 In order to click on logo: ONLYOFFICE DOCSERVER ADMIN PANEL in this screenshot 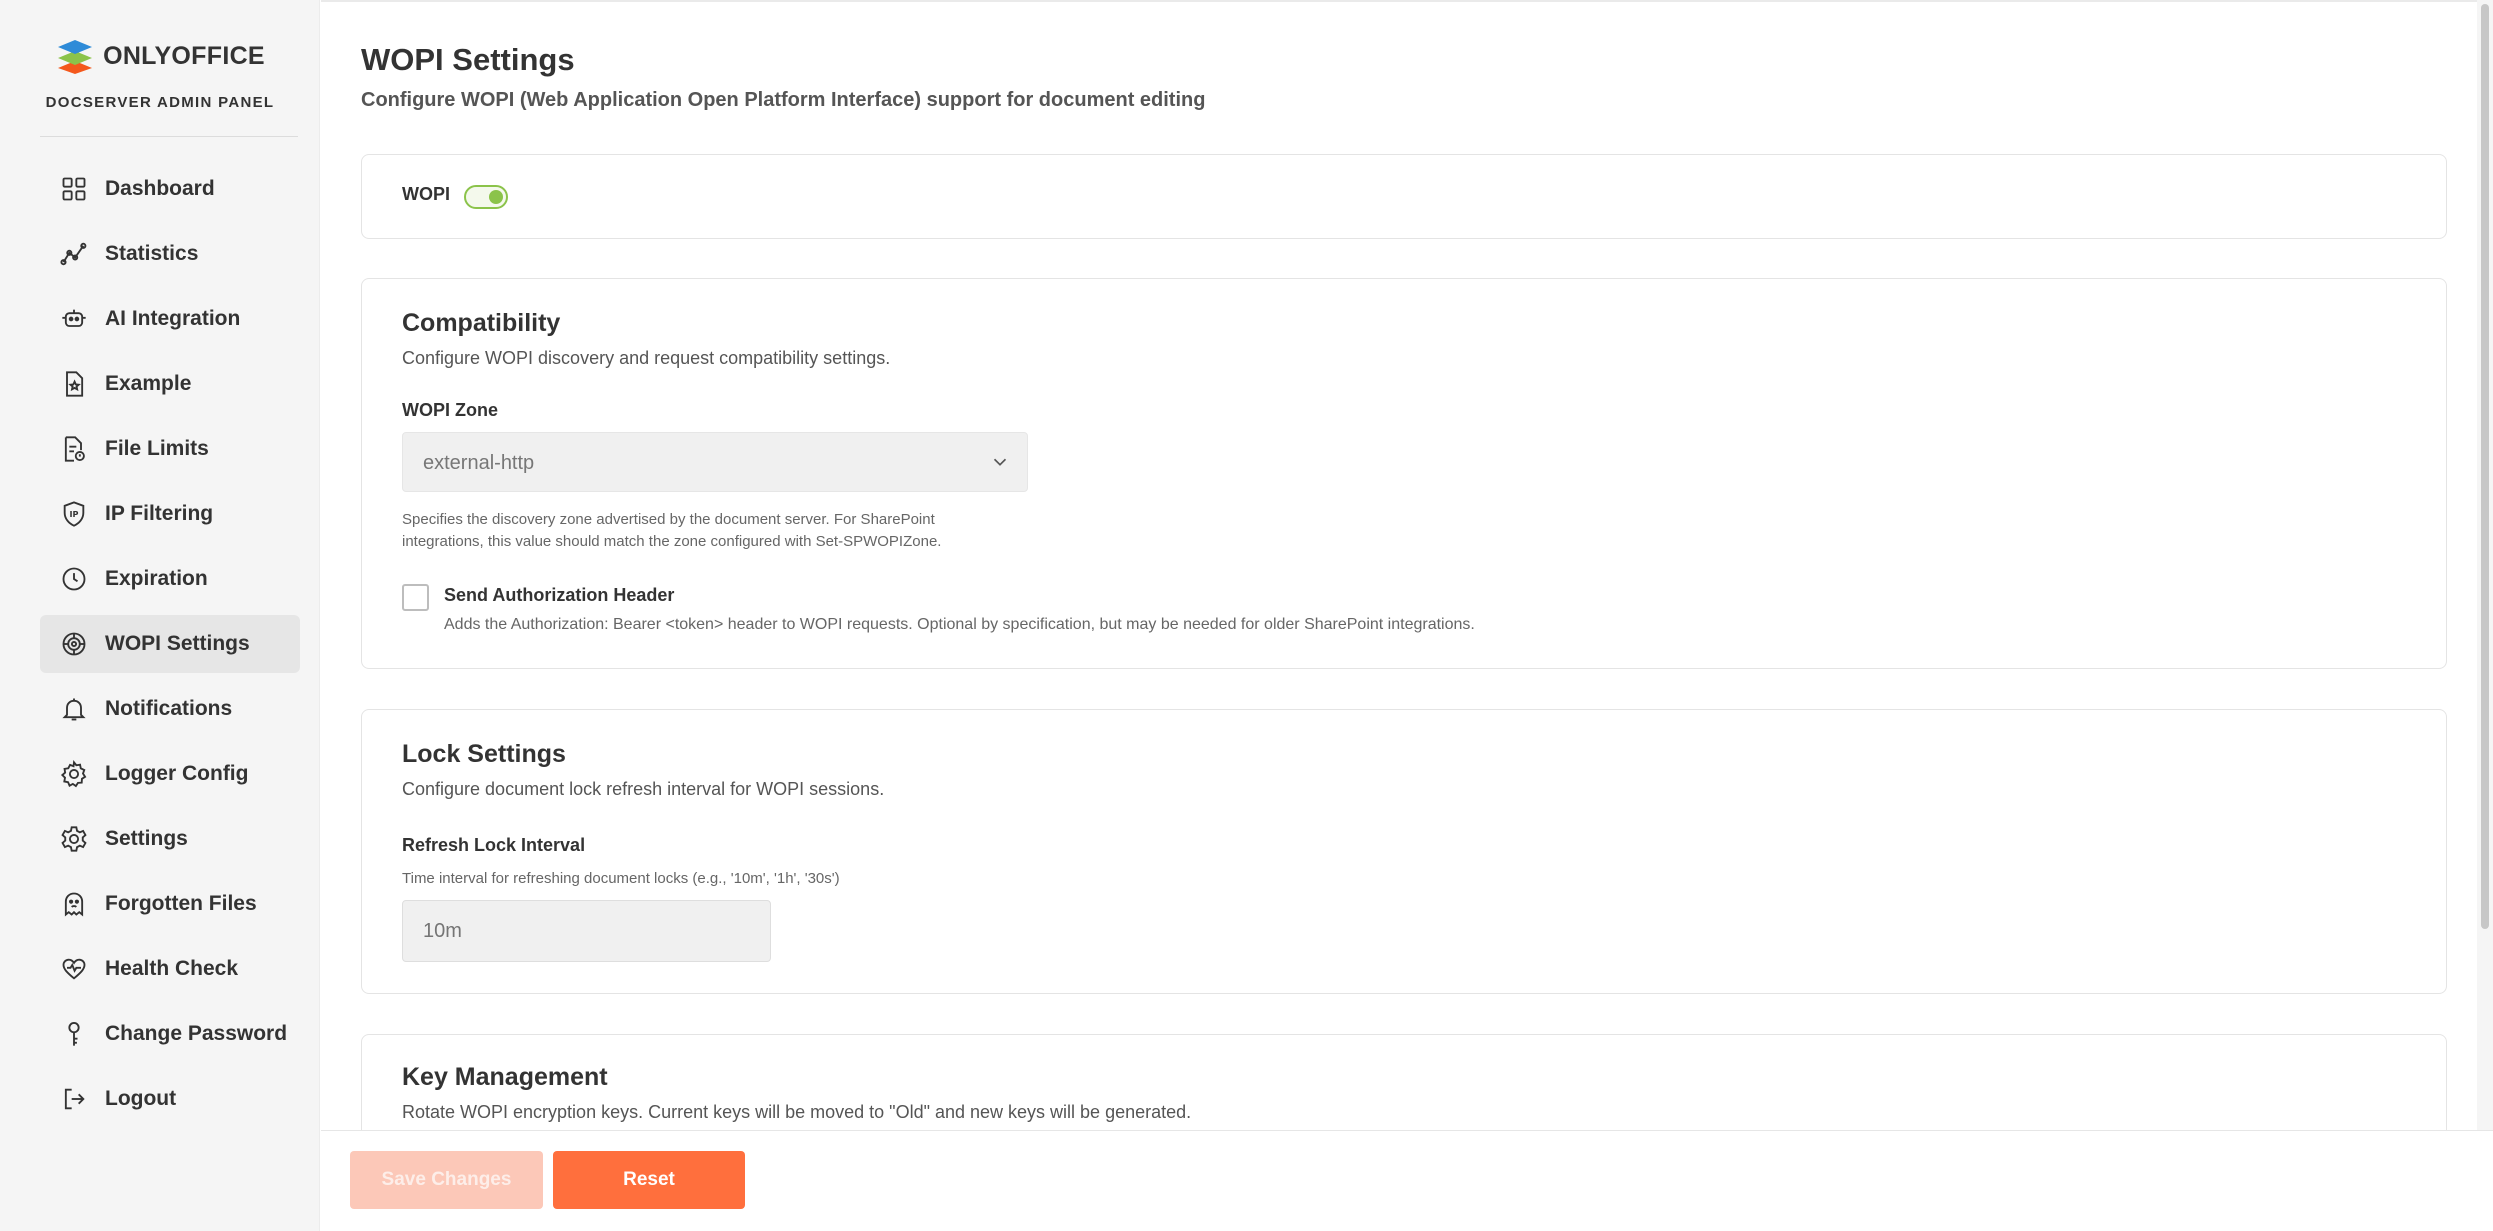, I will do `click(160, 74)`.